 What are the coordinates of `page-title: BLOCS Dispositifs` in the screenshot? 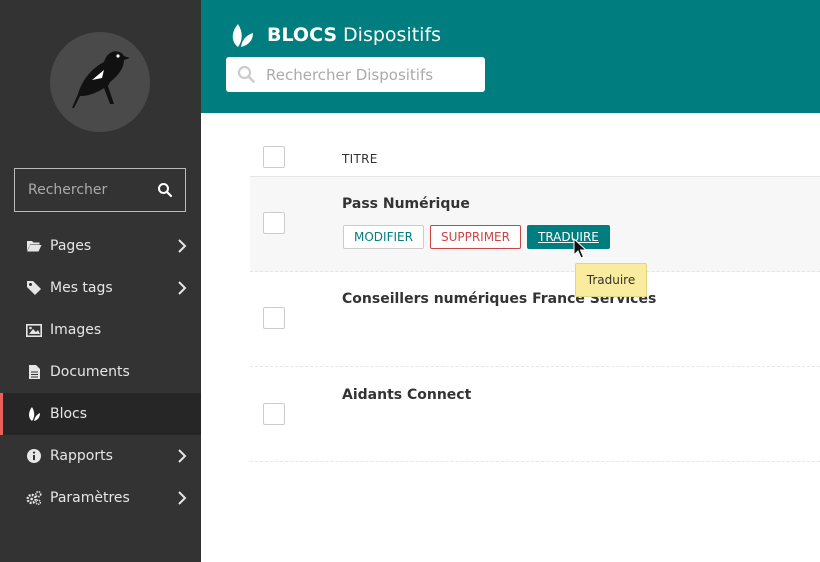 It's located at (335, 35).